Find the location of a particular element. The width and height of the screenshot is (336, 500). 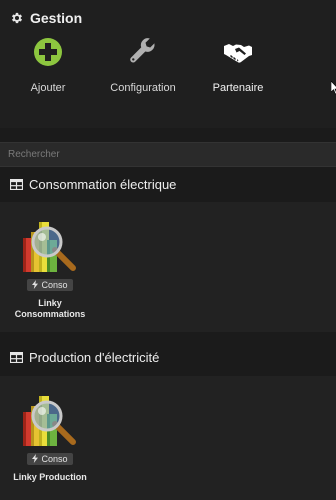

plugin-name: Linky Consommations is located at coordinates (50, 309).